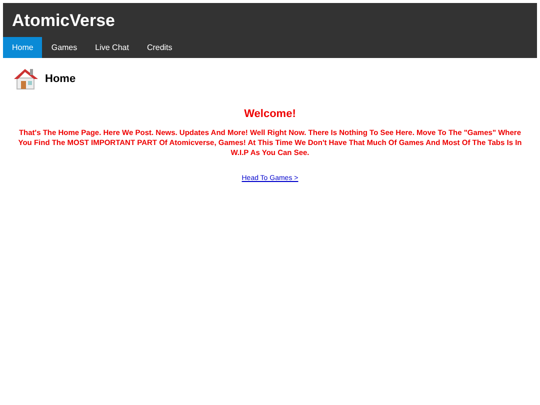  I want to click on nav-tab: Home, so click(22, 47).